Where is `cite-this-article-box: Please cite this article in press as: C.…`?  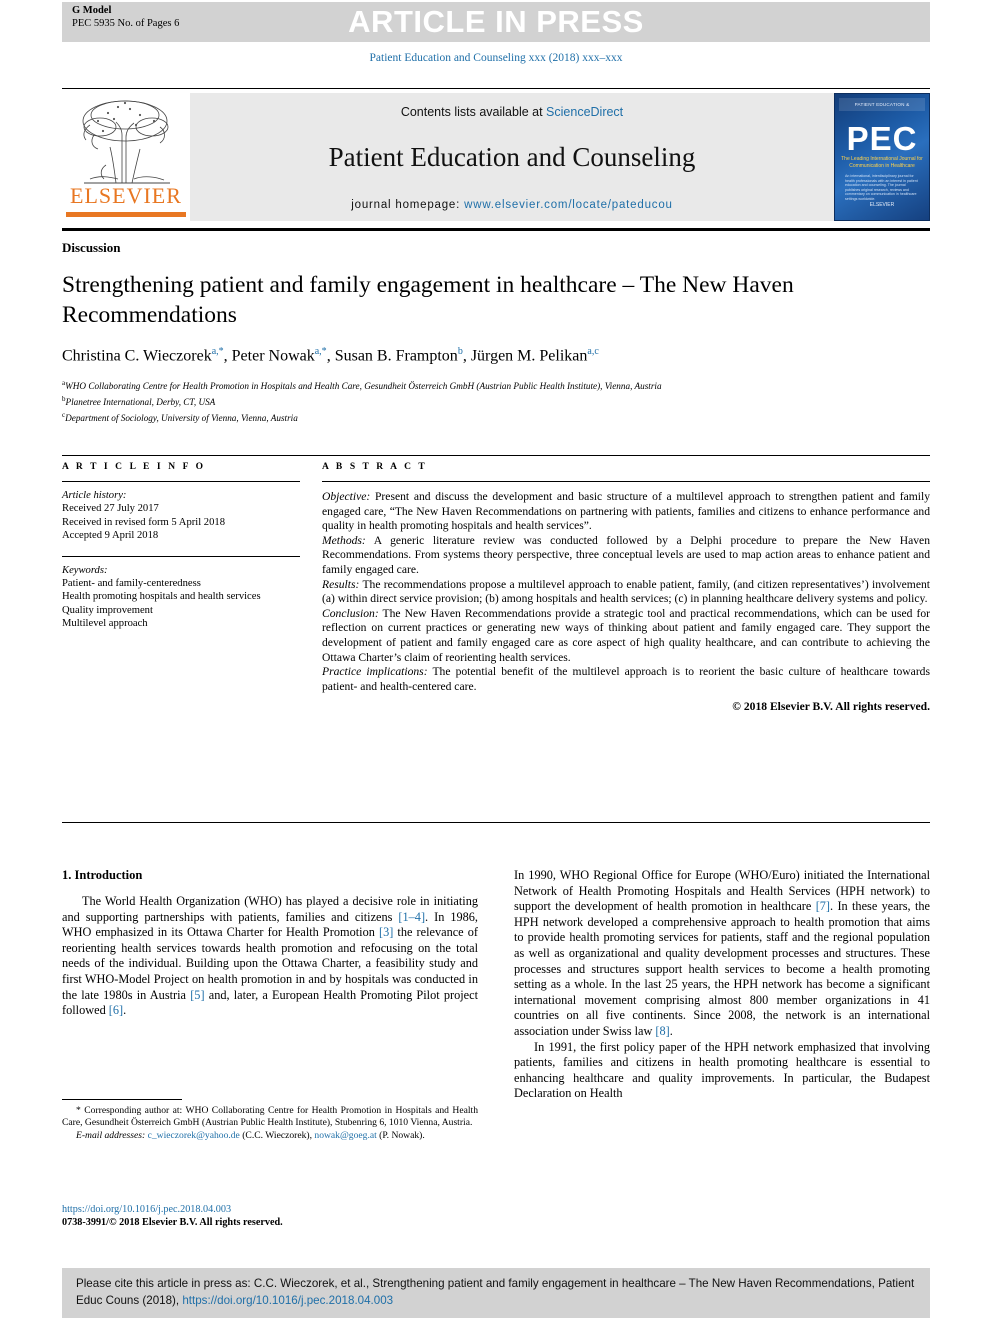
cite-this-article-box: Please cite this article in press as: C.… is located at coordinates (496, 1293).